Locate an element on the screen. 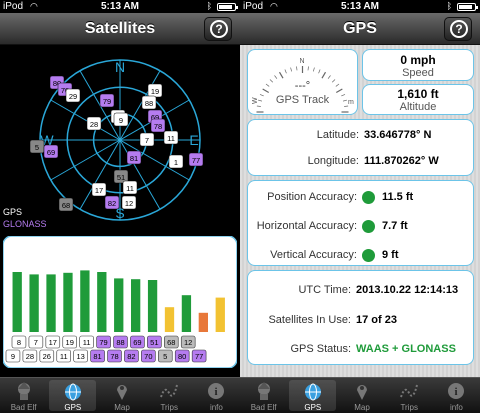  speed-value: 0 mph is located at coordinates (418, 60).